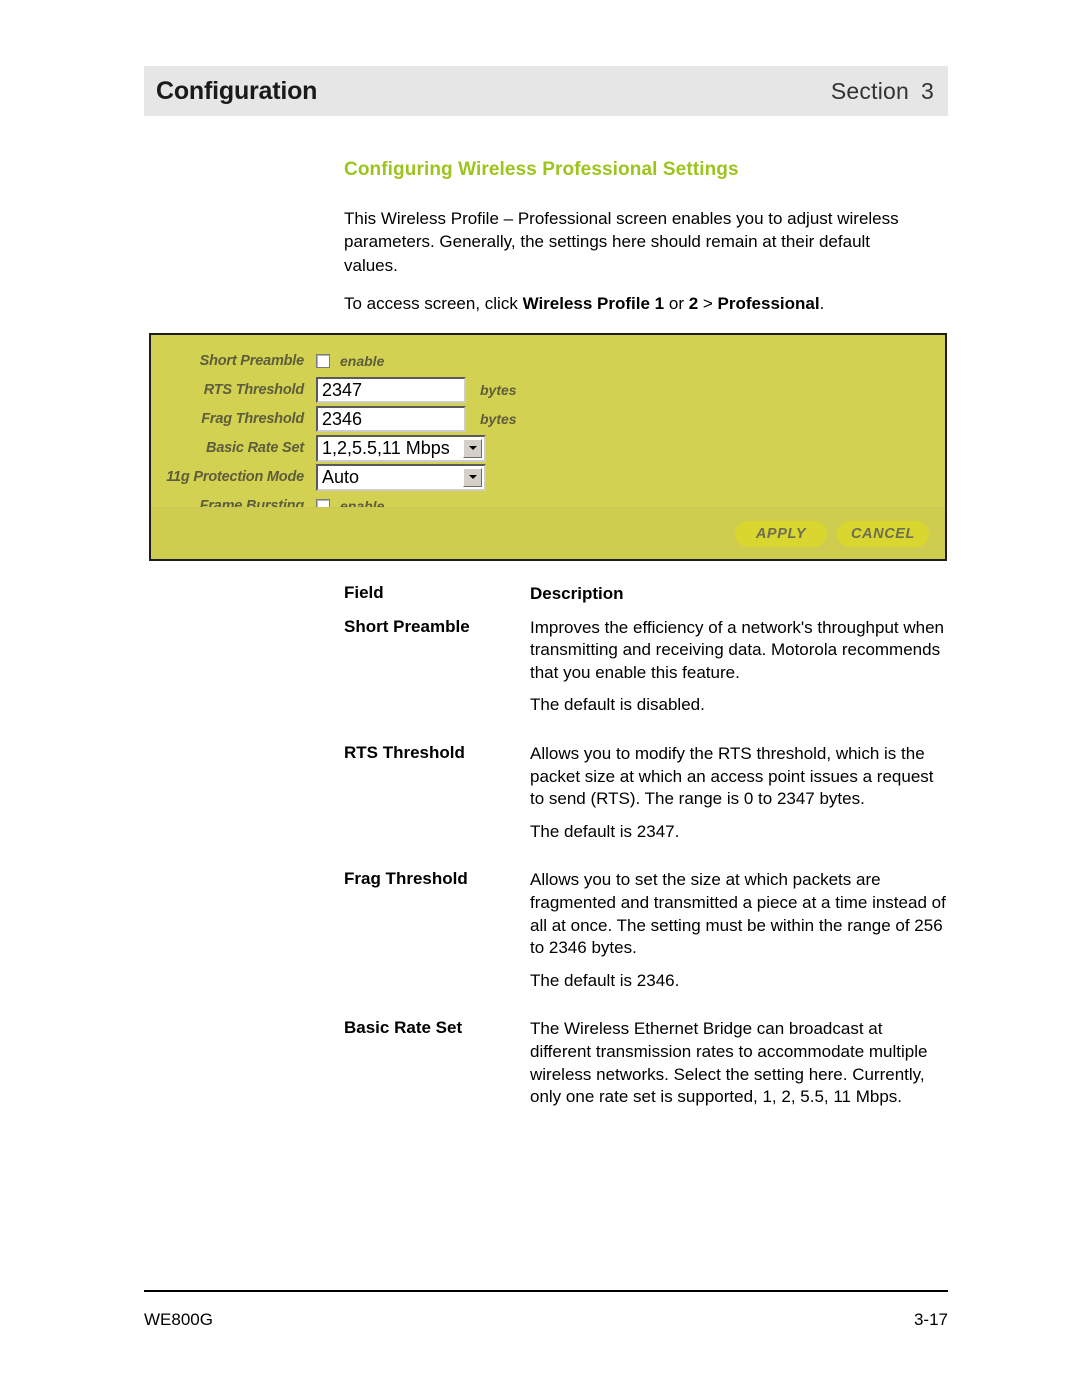 This screenshot has width=1080, height=1397. What do you see at coordinates (546, 1320) in the screenshot?
I see `page-footer: WE800G 3-17` at bounding box center [546, 1320].